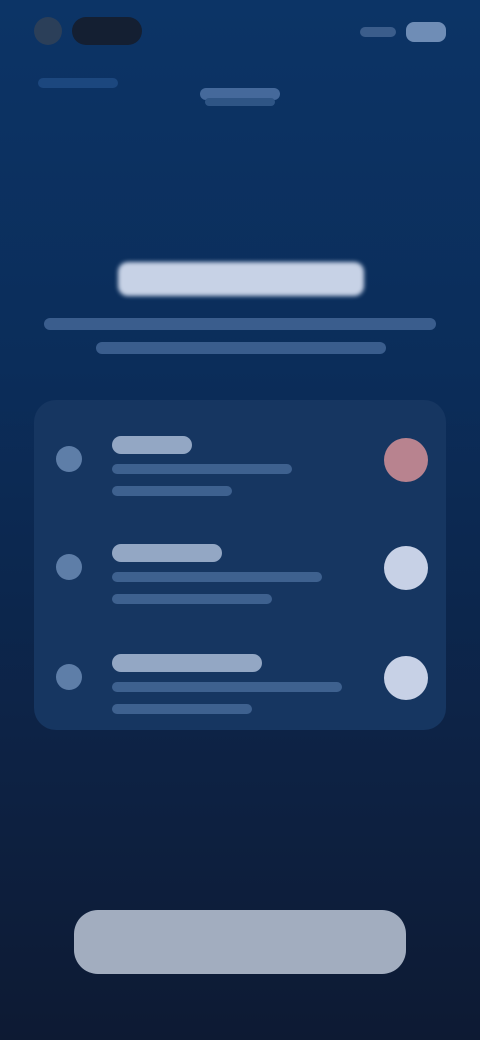 Image resolution: width=480 pixels, height=1040 pixels. I want to click on status-bar, so click(240, 30).